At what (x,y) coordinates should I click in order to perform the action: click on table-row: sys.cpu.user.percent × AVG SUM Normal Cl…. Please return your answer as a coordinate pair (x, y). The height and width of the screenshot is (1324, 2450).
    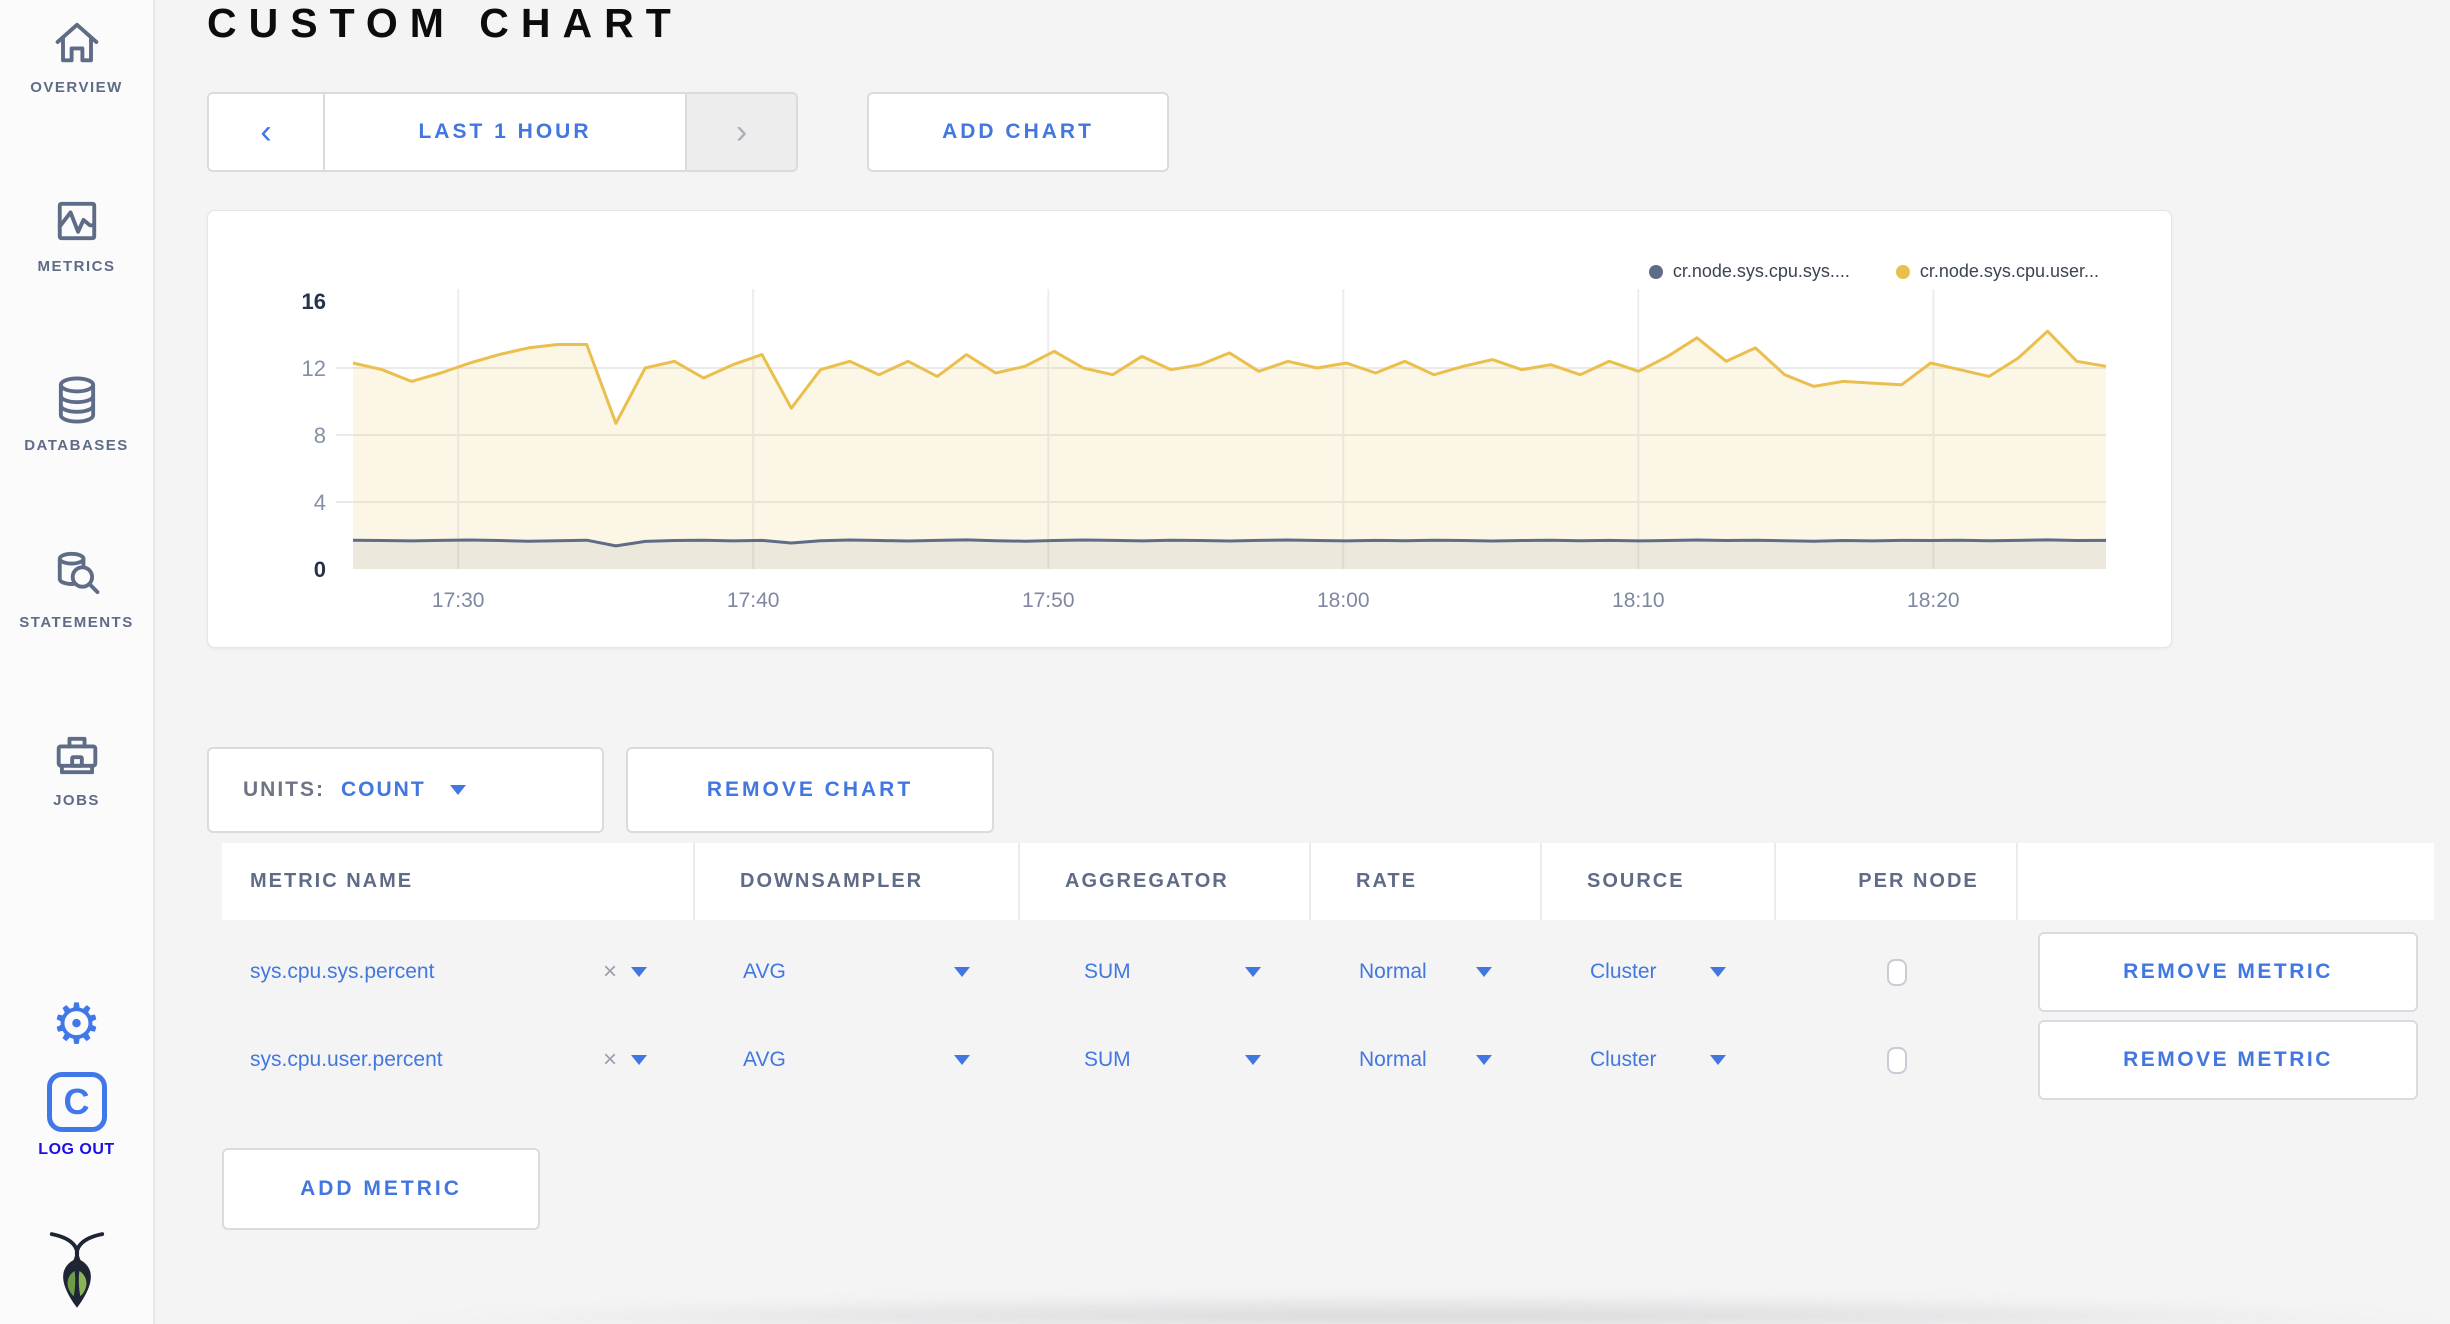
    Looking at the image, I should click on (1328, 1060).